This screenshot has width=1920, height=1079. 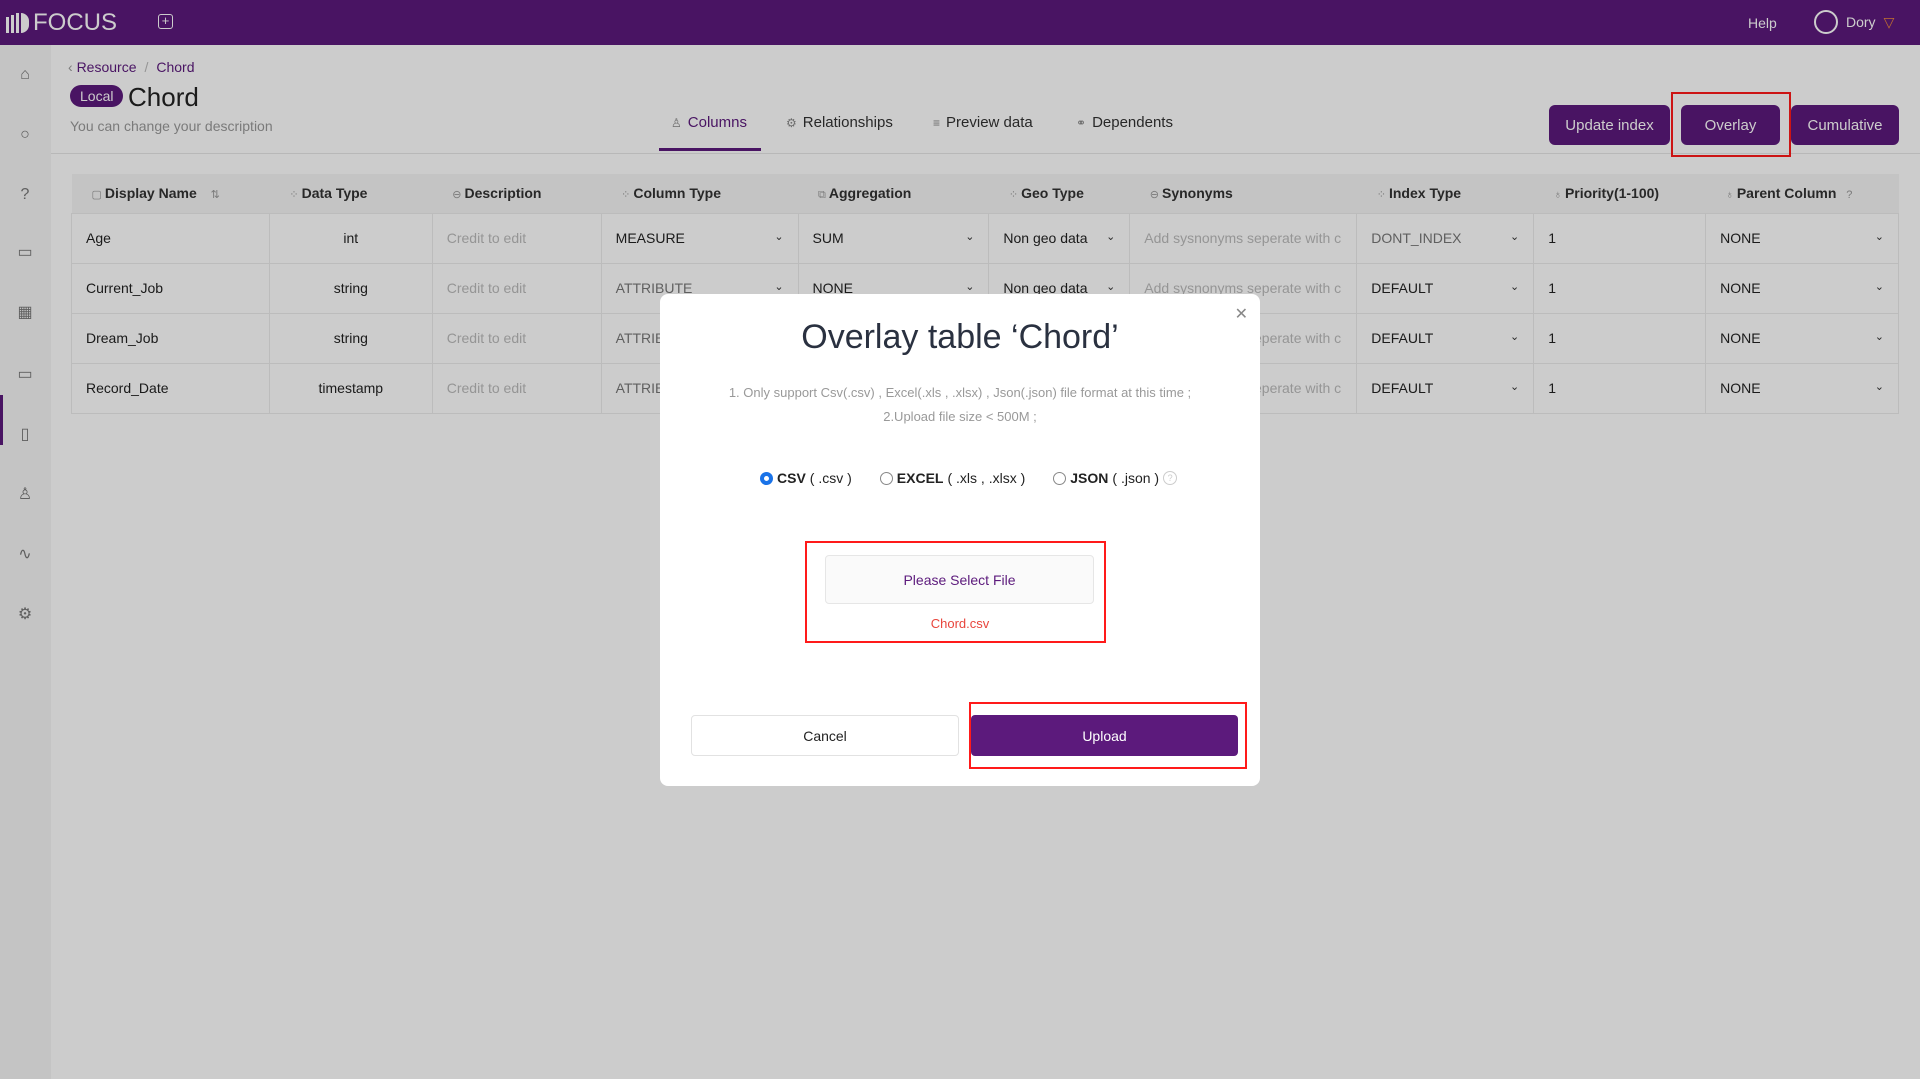 What do you see at coordinates (960, 416) in the screenshot?
I see `size-info: 2.Upload file size < 500M ;` at bounding box center [960, 416].